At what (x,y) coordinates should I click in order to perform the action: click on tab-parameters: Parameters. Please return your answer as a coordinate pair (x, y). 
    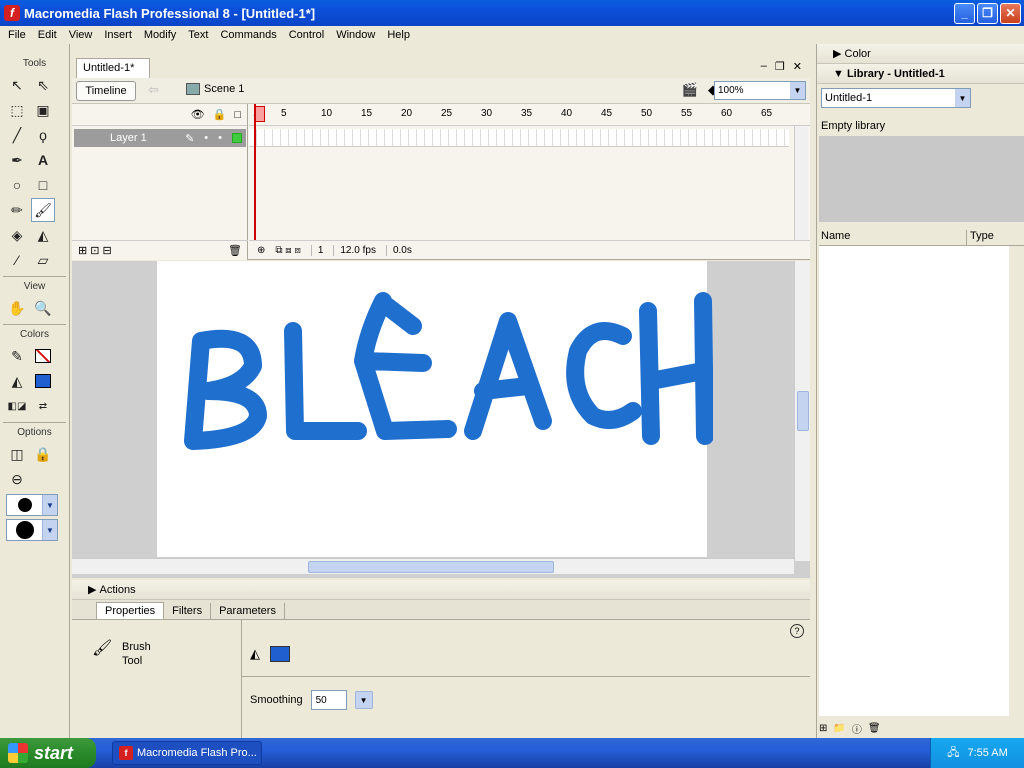
    Looking at the image, I should click on (248, 611).